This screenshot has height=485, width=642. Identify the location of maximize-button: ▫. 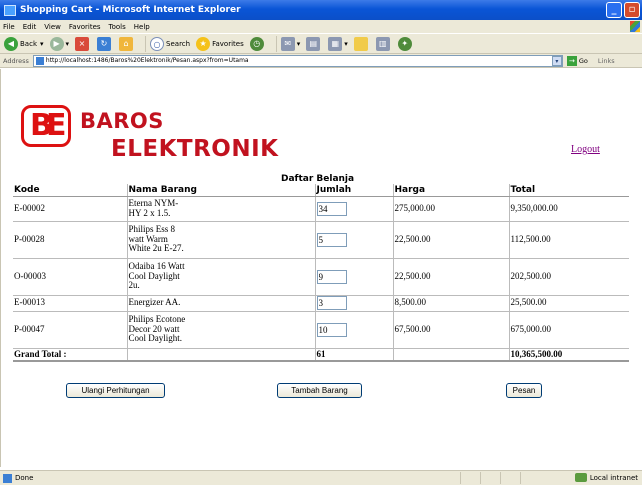
(632, 10).